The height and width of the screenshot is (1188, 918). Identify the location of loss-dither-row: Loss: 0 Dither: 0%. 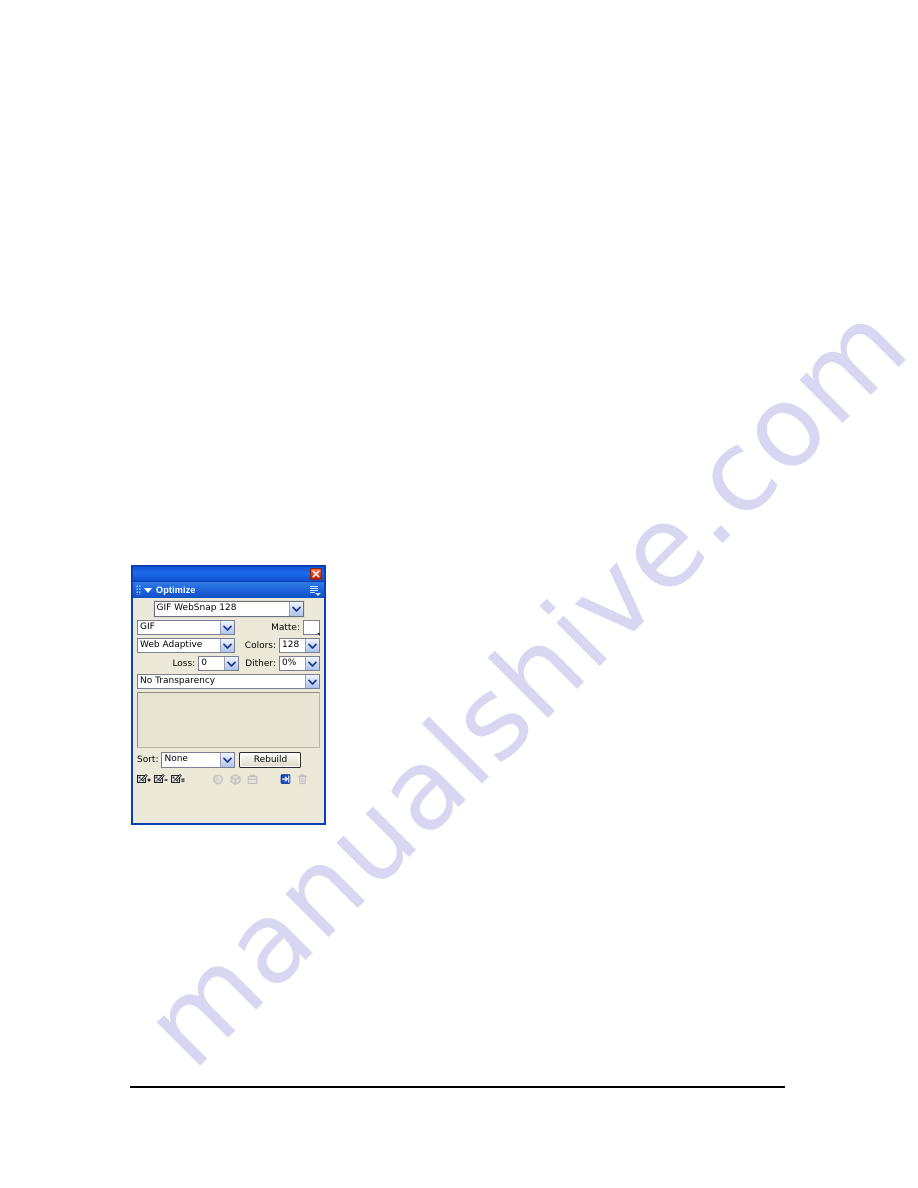
(228, 663).